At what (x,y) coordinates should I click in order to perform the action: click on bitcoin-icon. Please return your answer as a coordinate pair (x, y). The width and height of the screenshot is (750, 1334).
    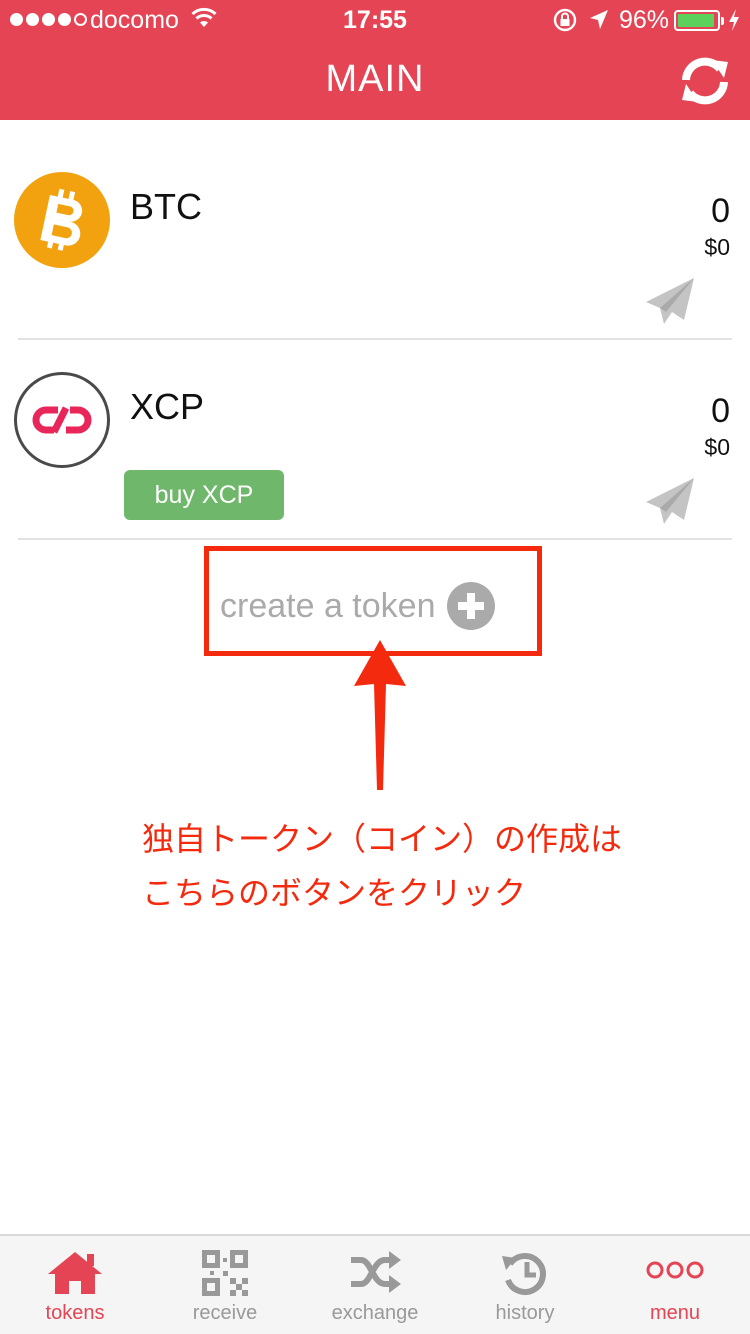
    Looking at the image, I should click on (62, 220).